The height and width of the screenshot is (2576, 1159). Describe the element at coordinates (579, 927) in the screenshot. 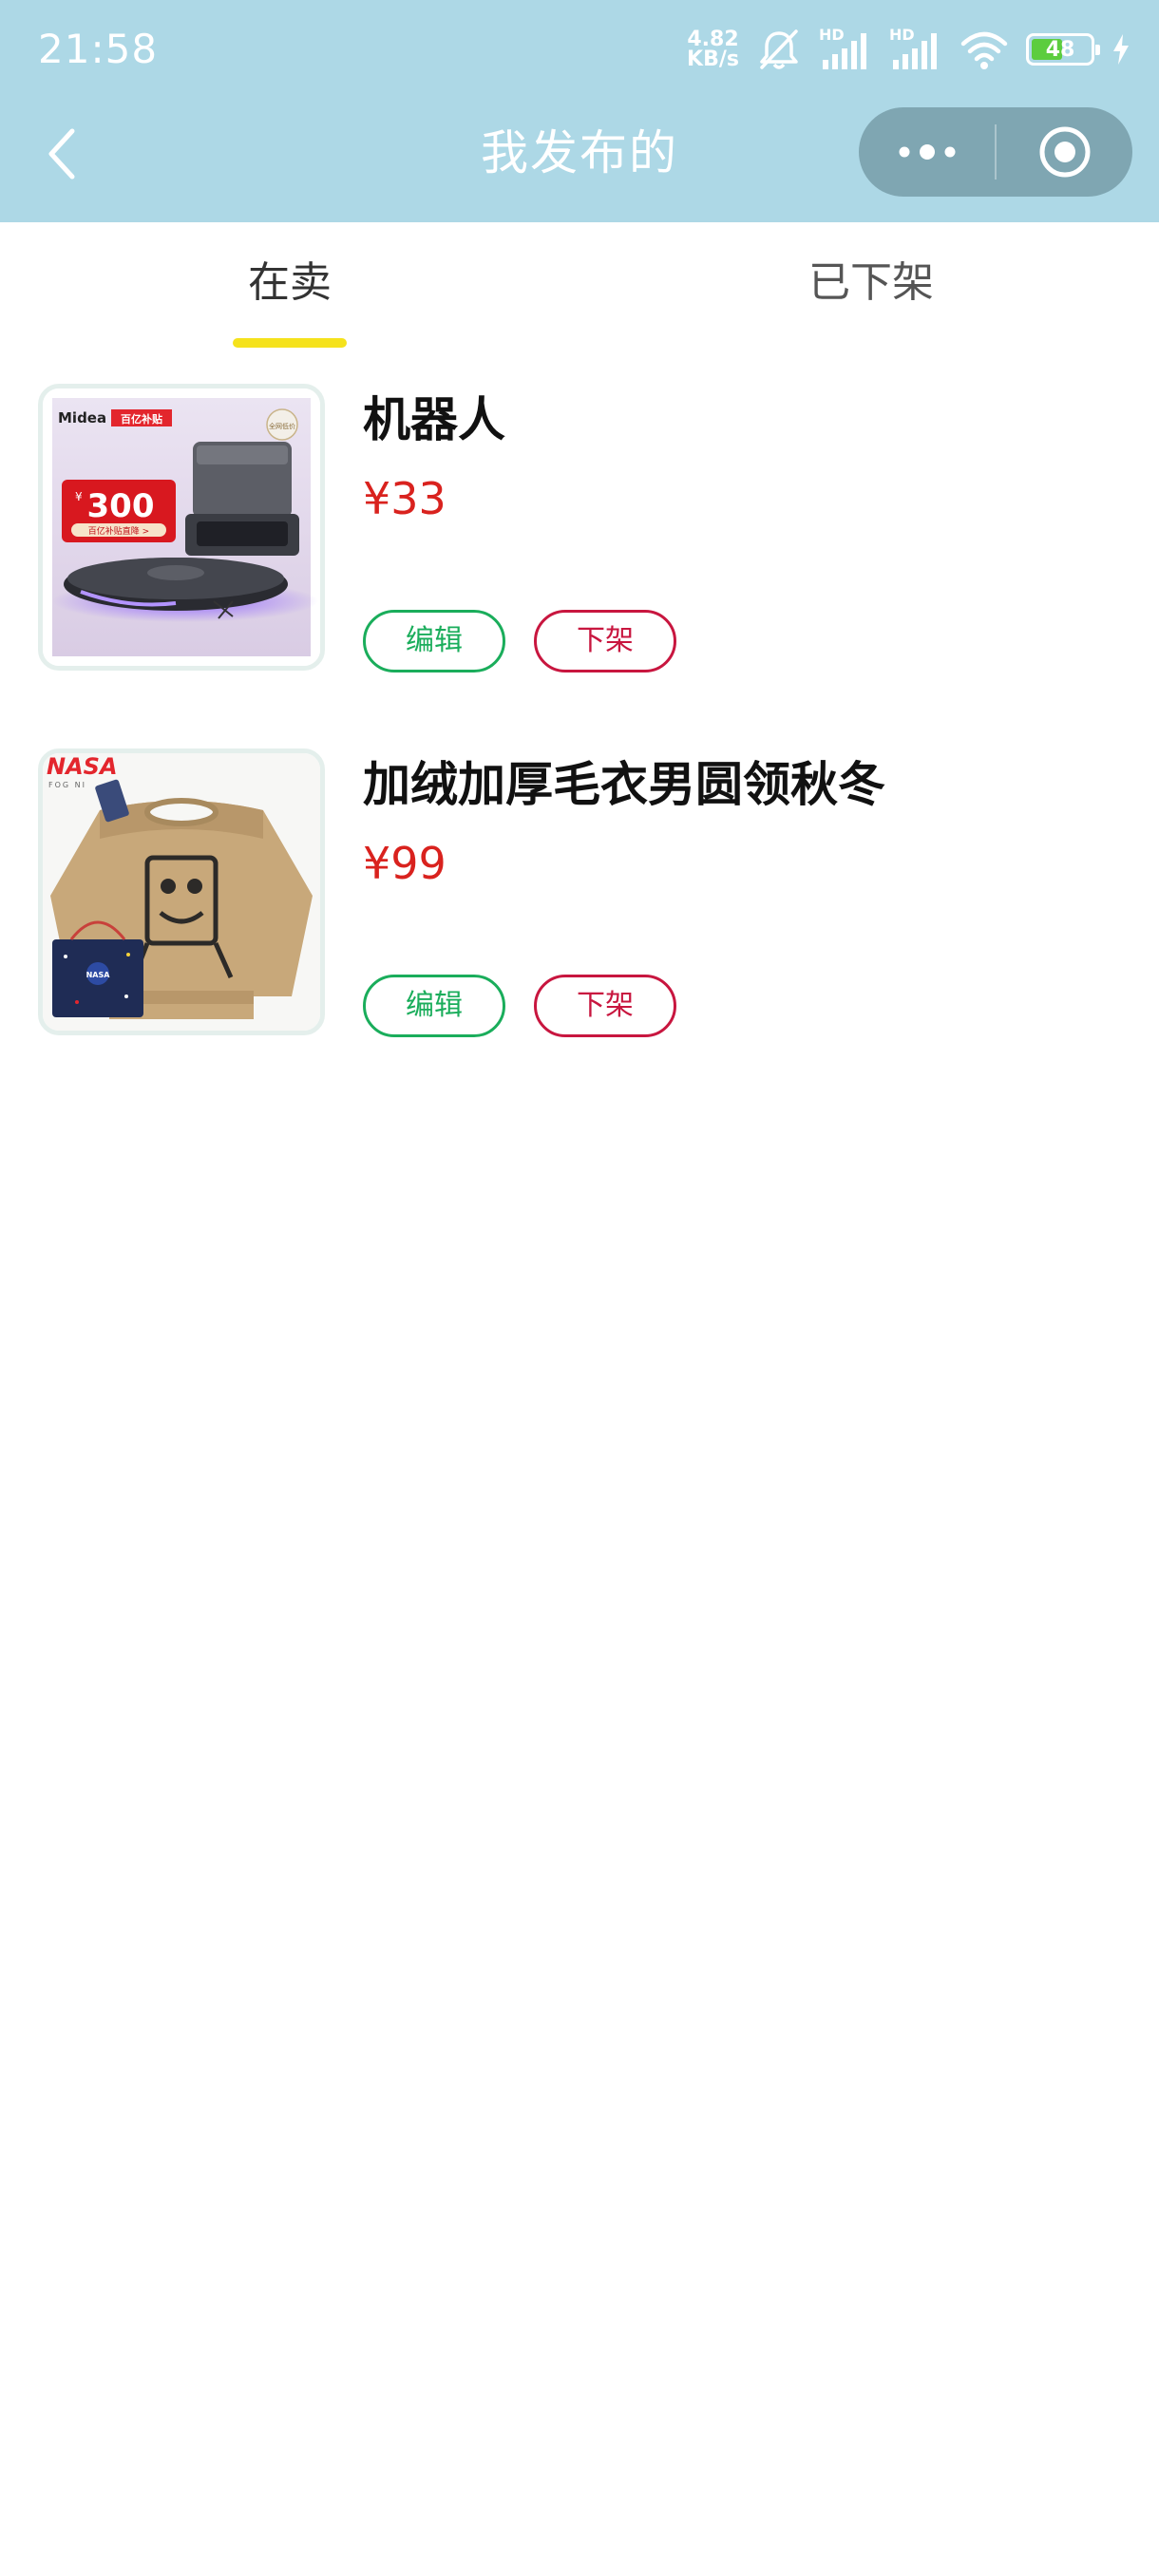

I see `product-item-sweater: NASA FOG NI NASA 加绒加厚毛衣男圆领秋冬 ¥99 编辑 下架` at that location.